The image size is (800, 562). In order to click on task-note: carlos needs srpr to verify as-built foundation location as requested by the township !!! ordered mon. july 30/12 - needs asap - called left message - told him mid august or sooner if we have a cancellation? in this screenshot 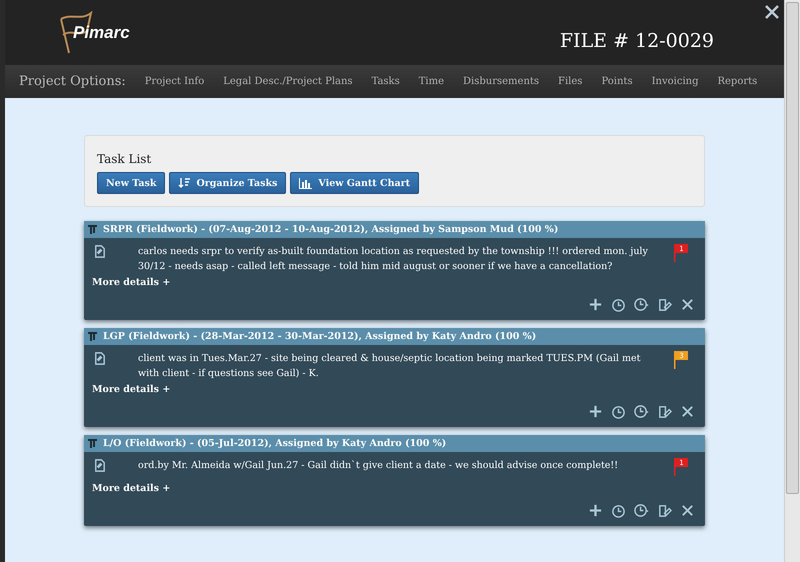, I will do `click(393, 259)`.